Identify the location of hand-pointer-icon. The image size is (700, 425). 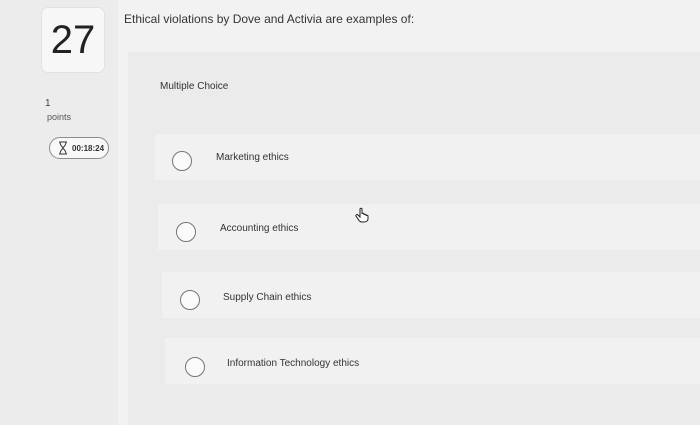
(362, 215).